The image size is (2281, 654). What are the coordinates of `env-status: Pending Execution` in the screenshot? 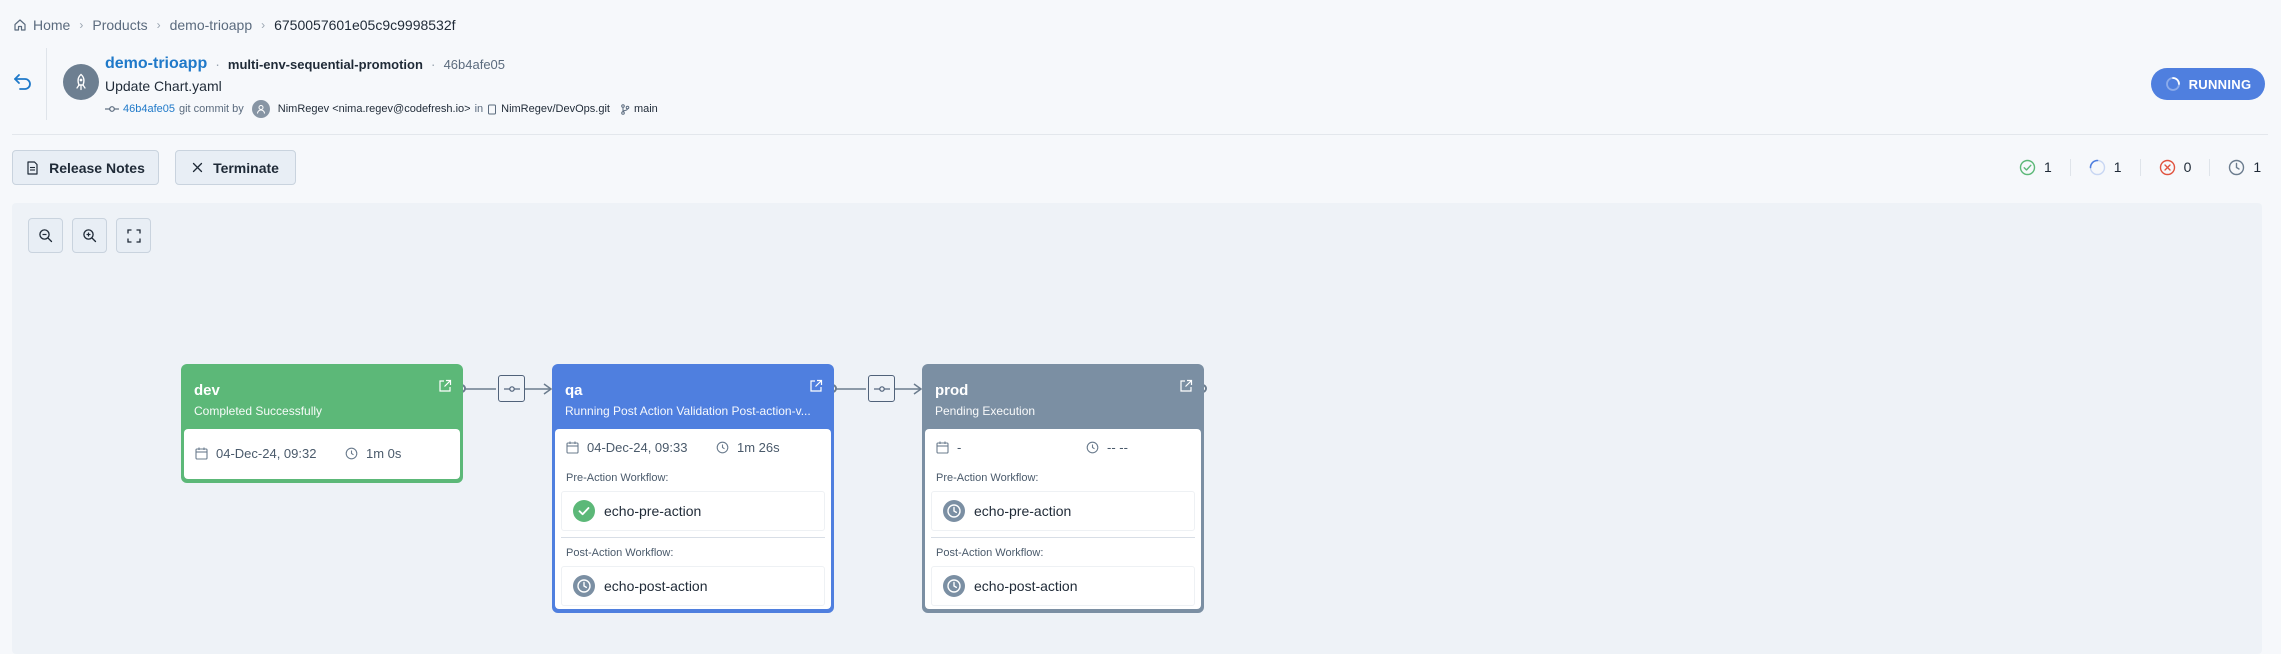 It's located at (985, 411).